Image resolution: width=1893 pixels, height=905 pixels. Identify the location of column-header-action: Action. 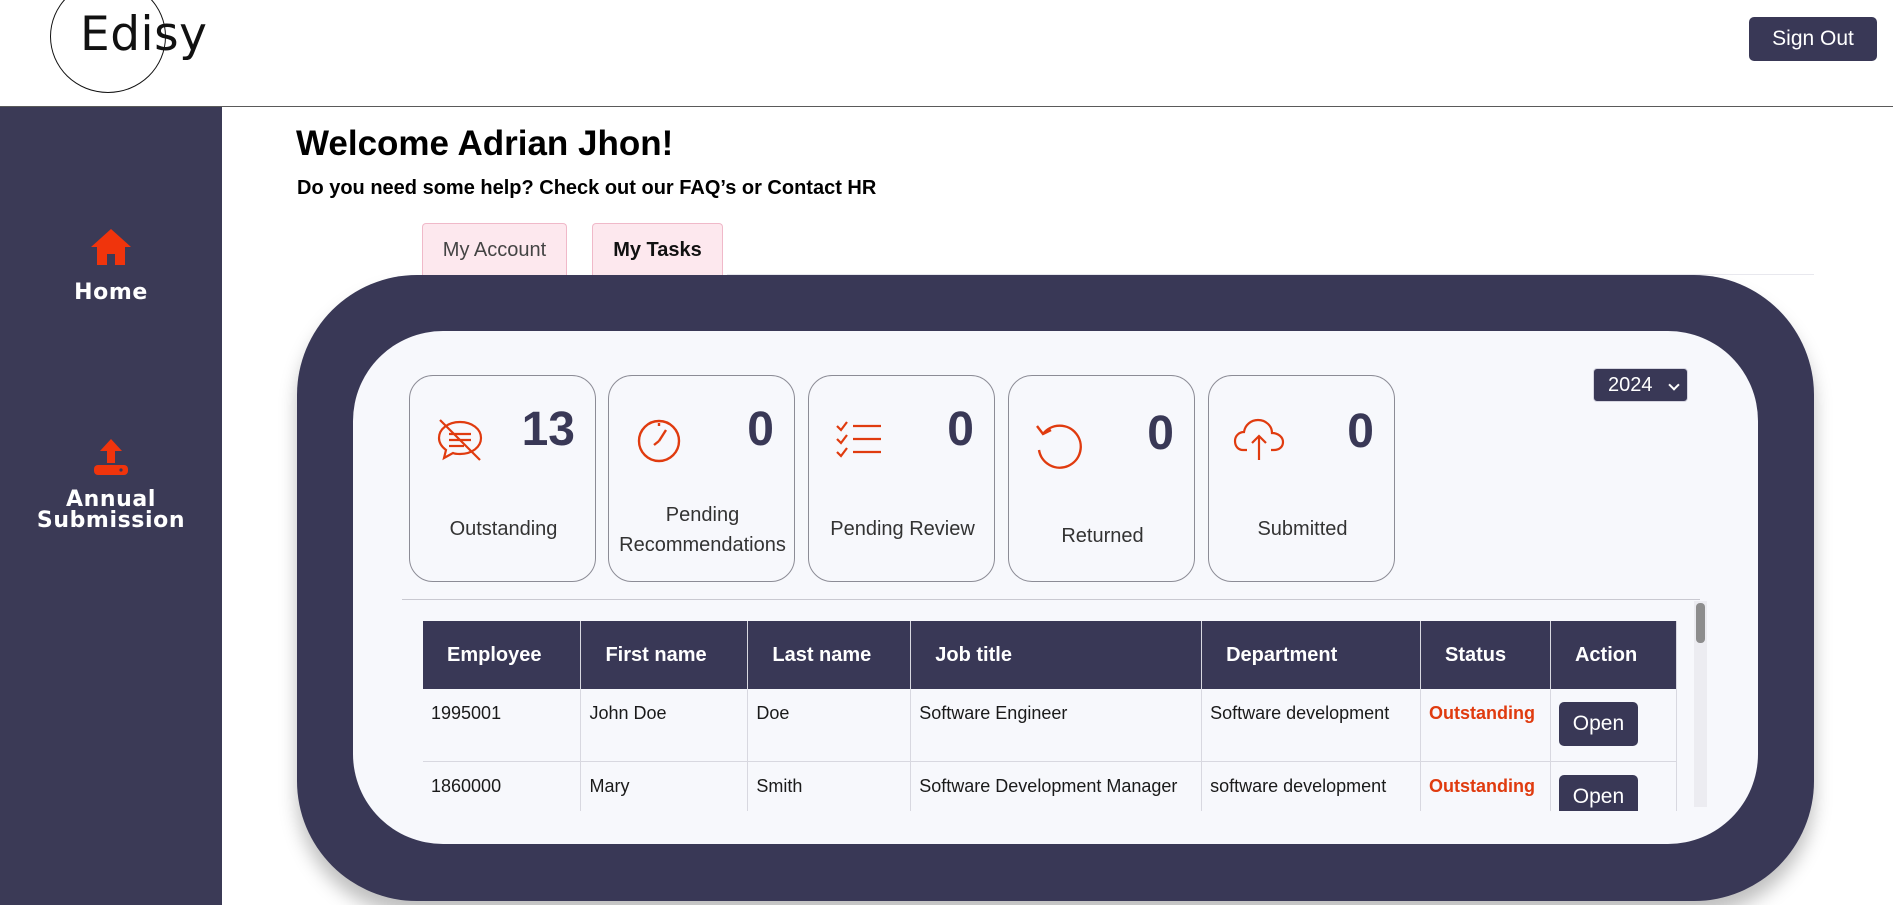
(1614, 655).